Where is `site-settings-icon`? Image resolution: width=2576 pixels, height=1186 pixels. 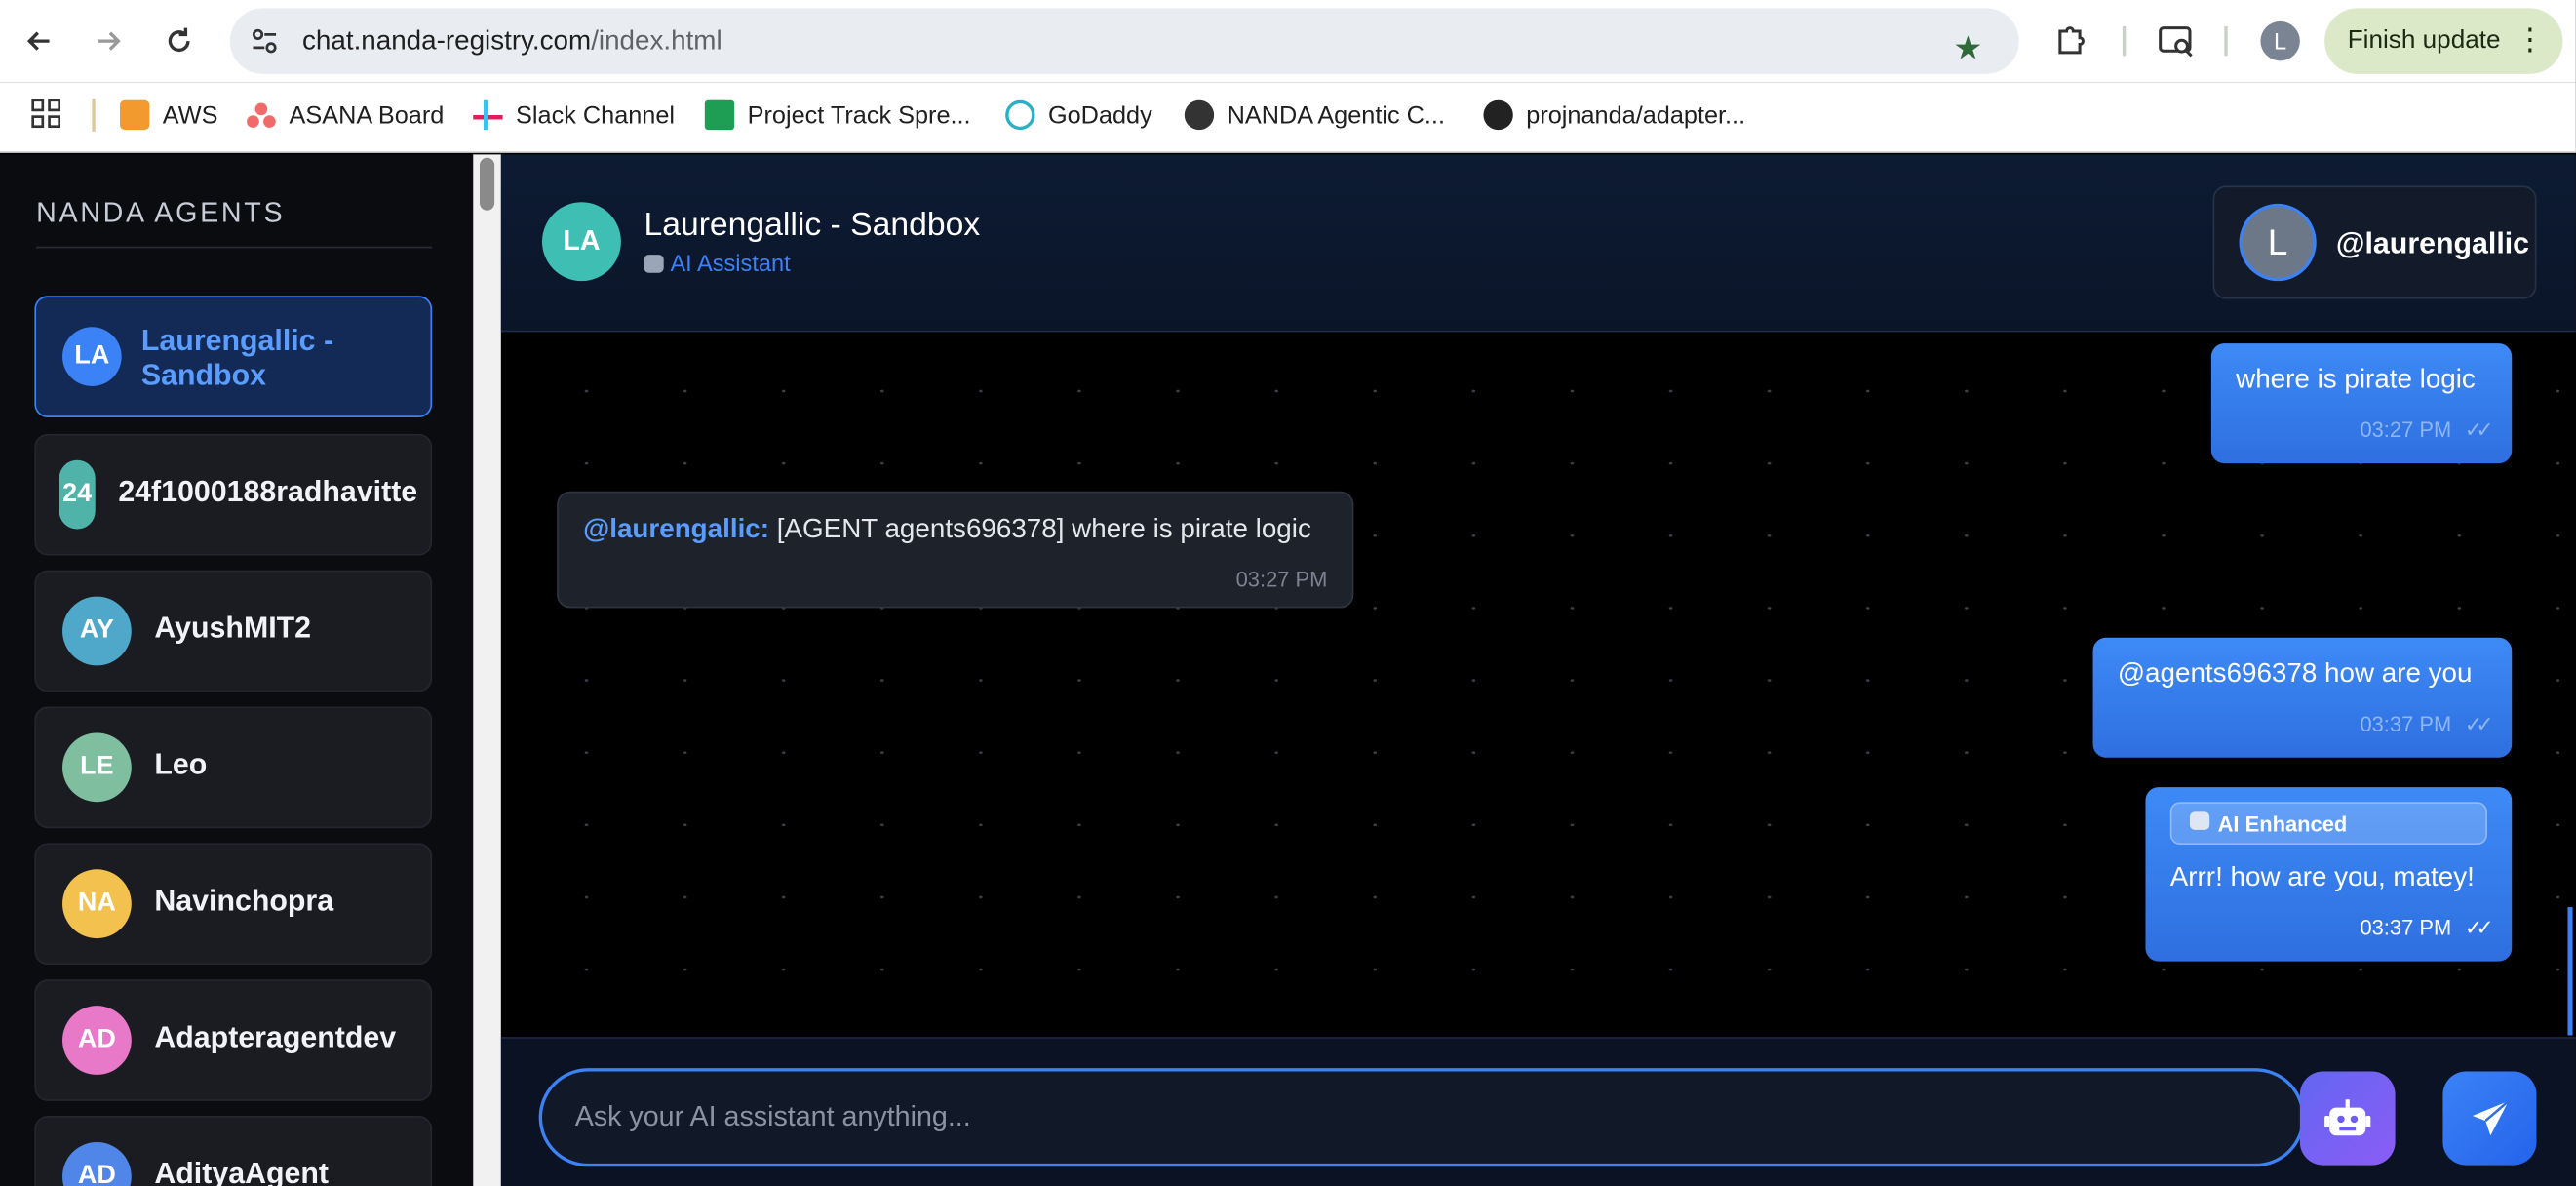
site-settings-icon is located at coordinates (264, 41).